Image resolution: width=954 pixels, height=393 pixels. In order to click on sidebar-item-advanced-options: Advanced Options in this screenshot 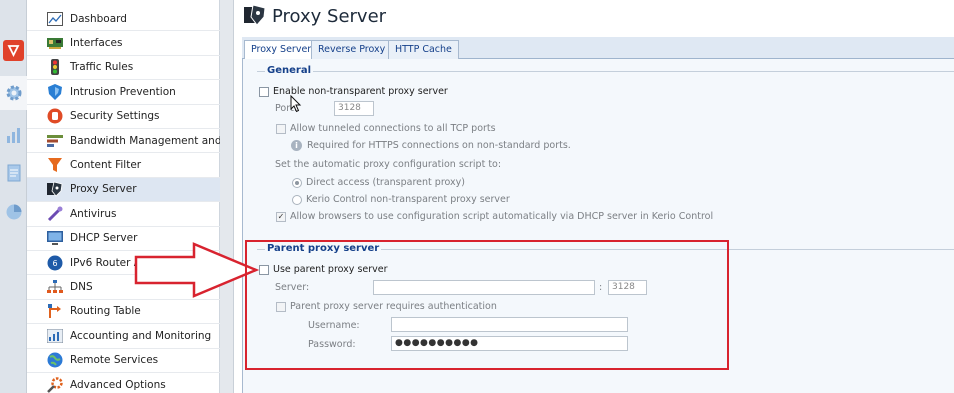, I will do `click(123, 383)`.